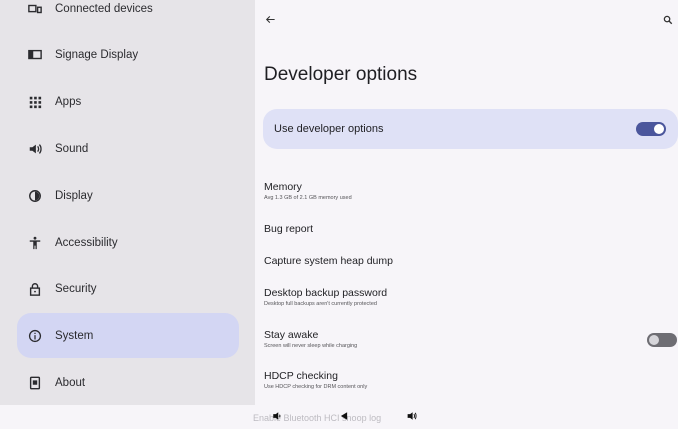 Image resolution: width=678 pixels, height=429 pixels. I want to click on sidebar-item-label: Security, so click(76, 288).